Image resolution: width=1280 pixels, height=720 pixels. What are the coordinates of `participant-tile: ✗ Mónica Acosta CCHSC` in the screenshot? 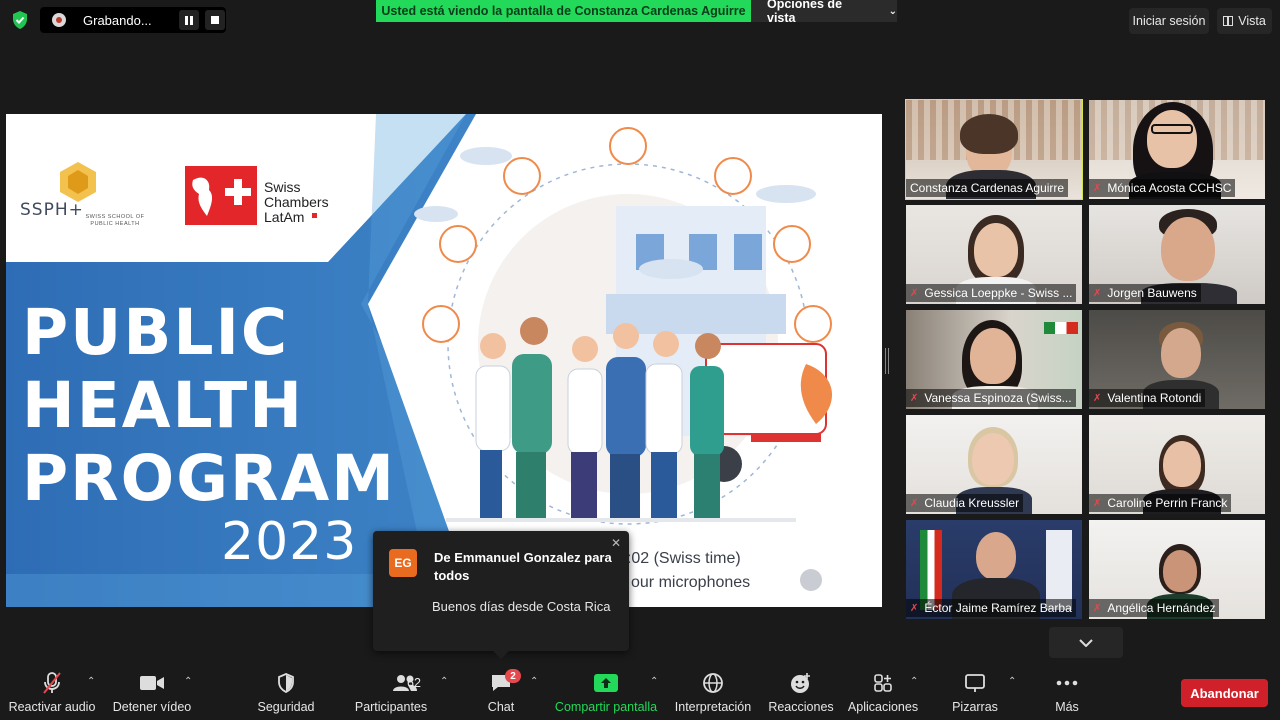 It's located at (1177, 149).